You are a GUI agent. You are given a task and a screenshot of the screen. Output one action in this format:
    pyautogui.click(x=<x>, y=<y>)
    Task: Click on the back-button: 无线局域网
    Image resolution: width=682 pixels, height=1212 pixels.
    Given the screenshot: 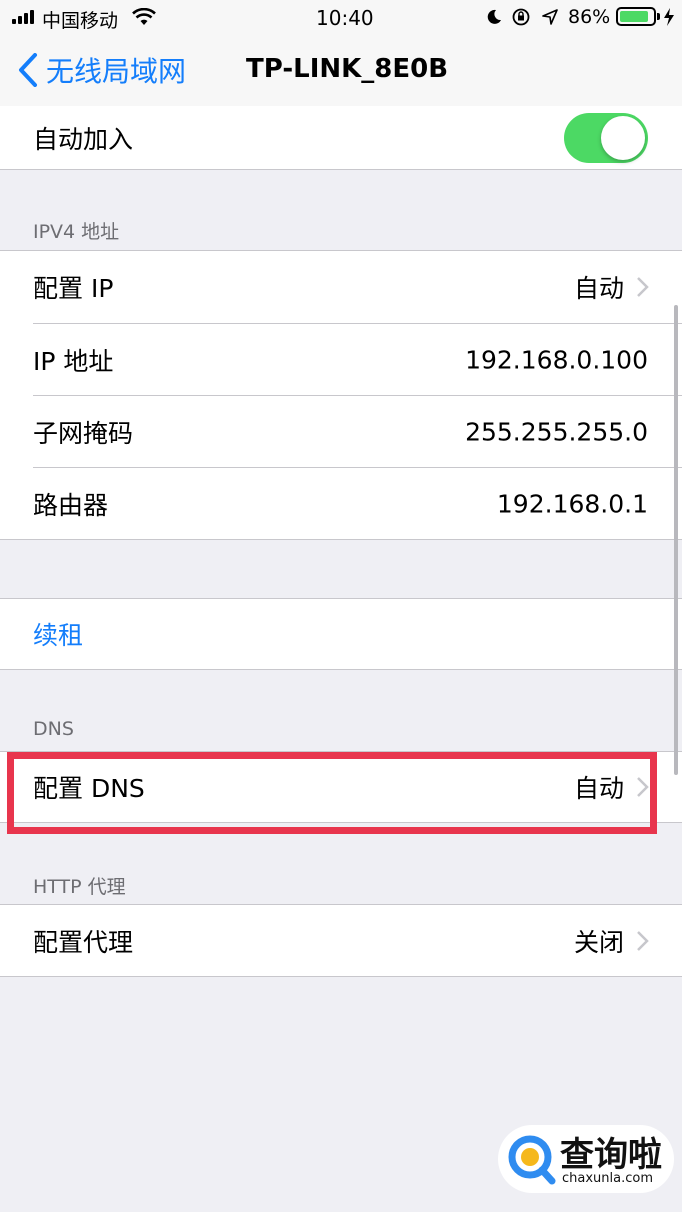 What is the action you would take?
    pyautogui.click(x=102, y=70)
    